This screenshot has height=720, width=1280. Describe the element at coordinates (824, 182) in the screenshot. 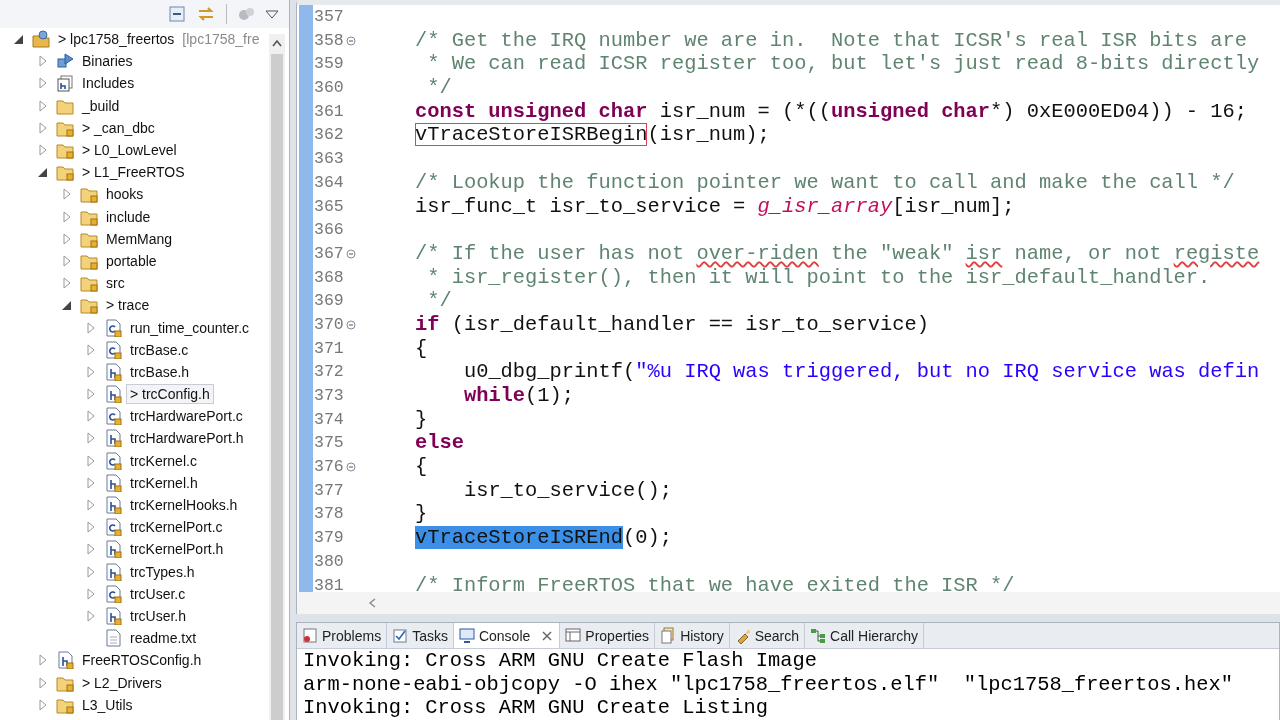

I see `code-line: /* Lookup the function pointer we want to call and make the call */` at that location.